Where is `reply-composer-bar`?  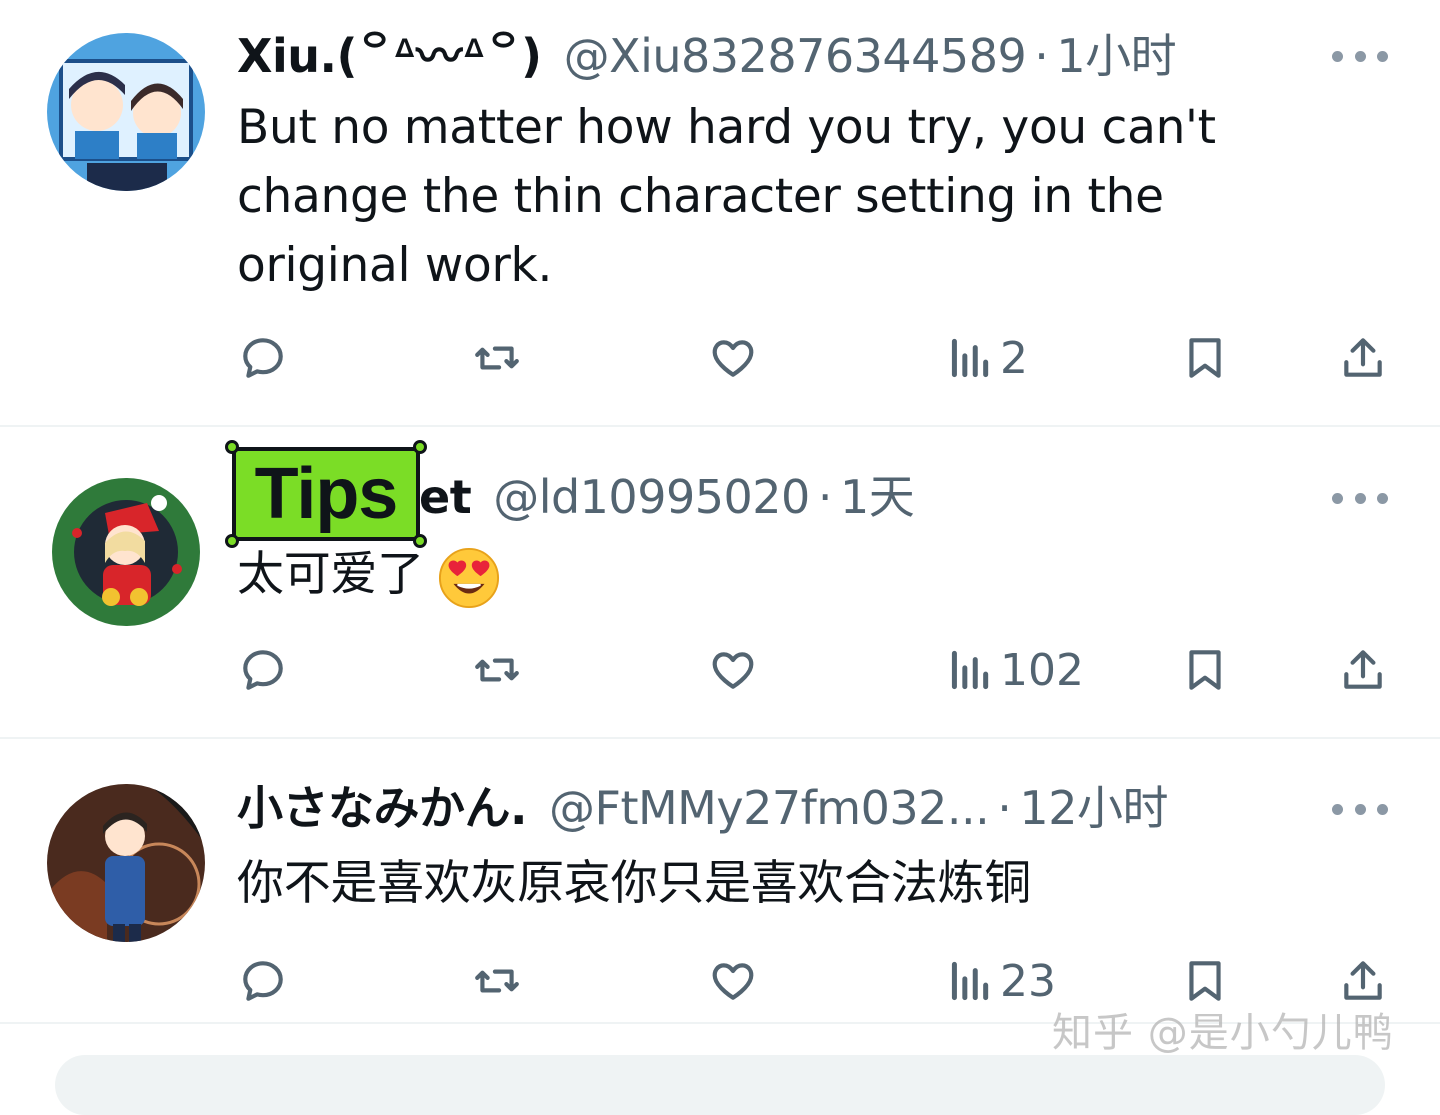
reply-composer-bar is located at coordinates (720, 1085).